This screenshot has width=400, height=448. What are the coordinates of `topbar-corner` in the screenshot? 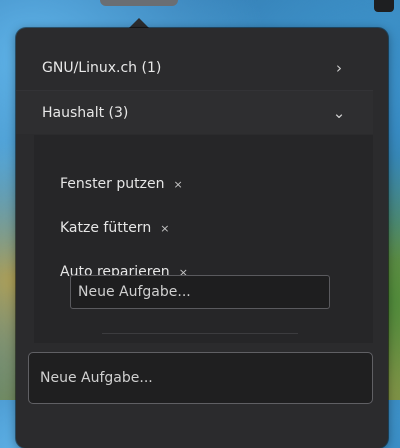 It's located at (384, 6).